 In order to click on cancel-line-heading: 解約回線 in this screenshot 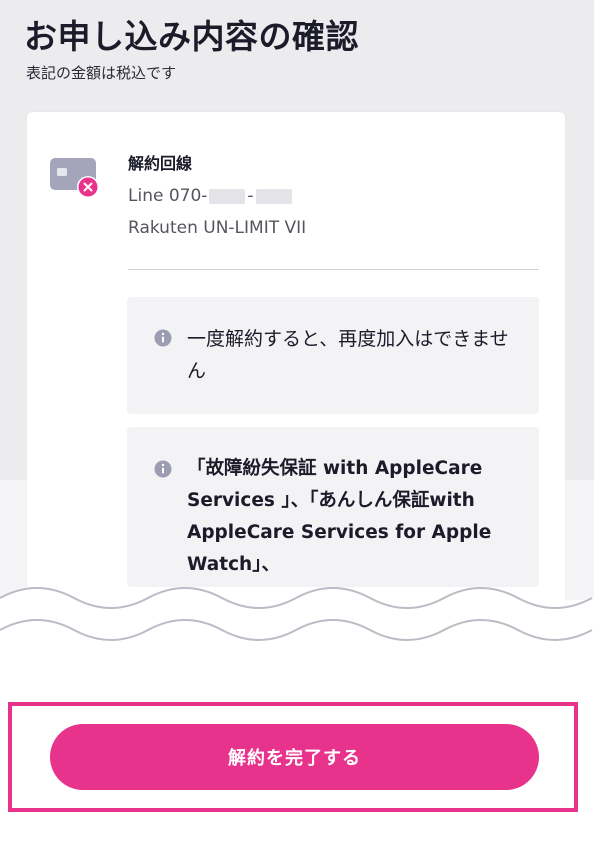, I will do `click(160, 163)`.